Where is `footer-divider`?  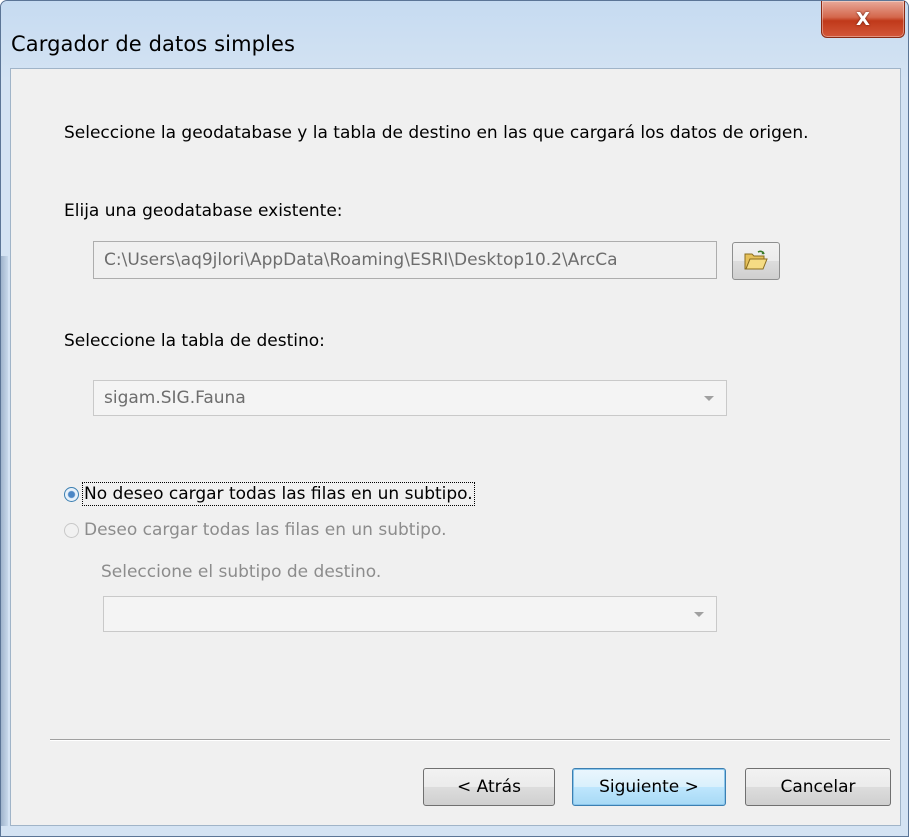 footer-divider is located at coordinates (470, 740).